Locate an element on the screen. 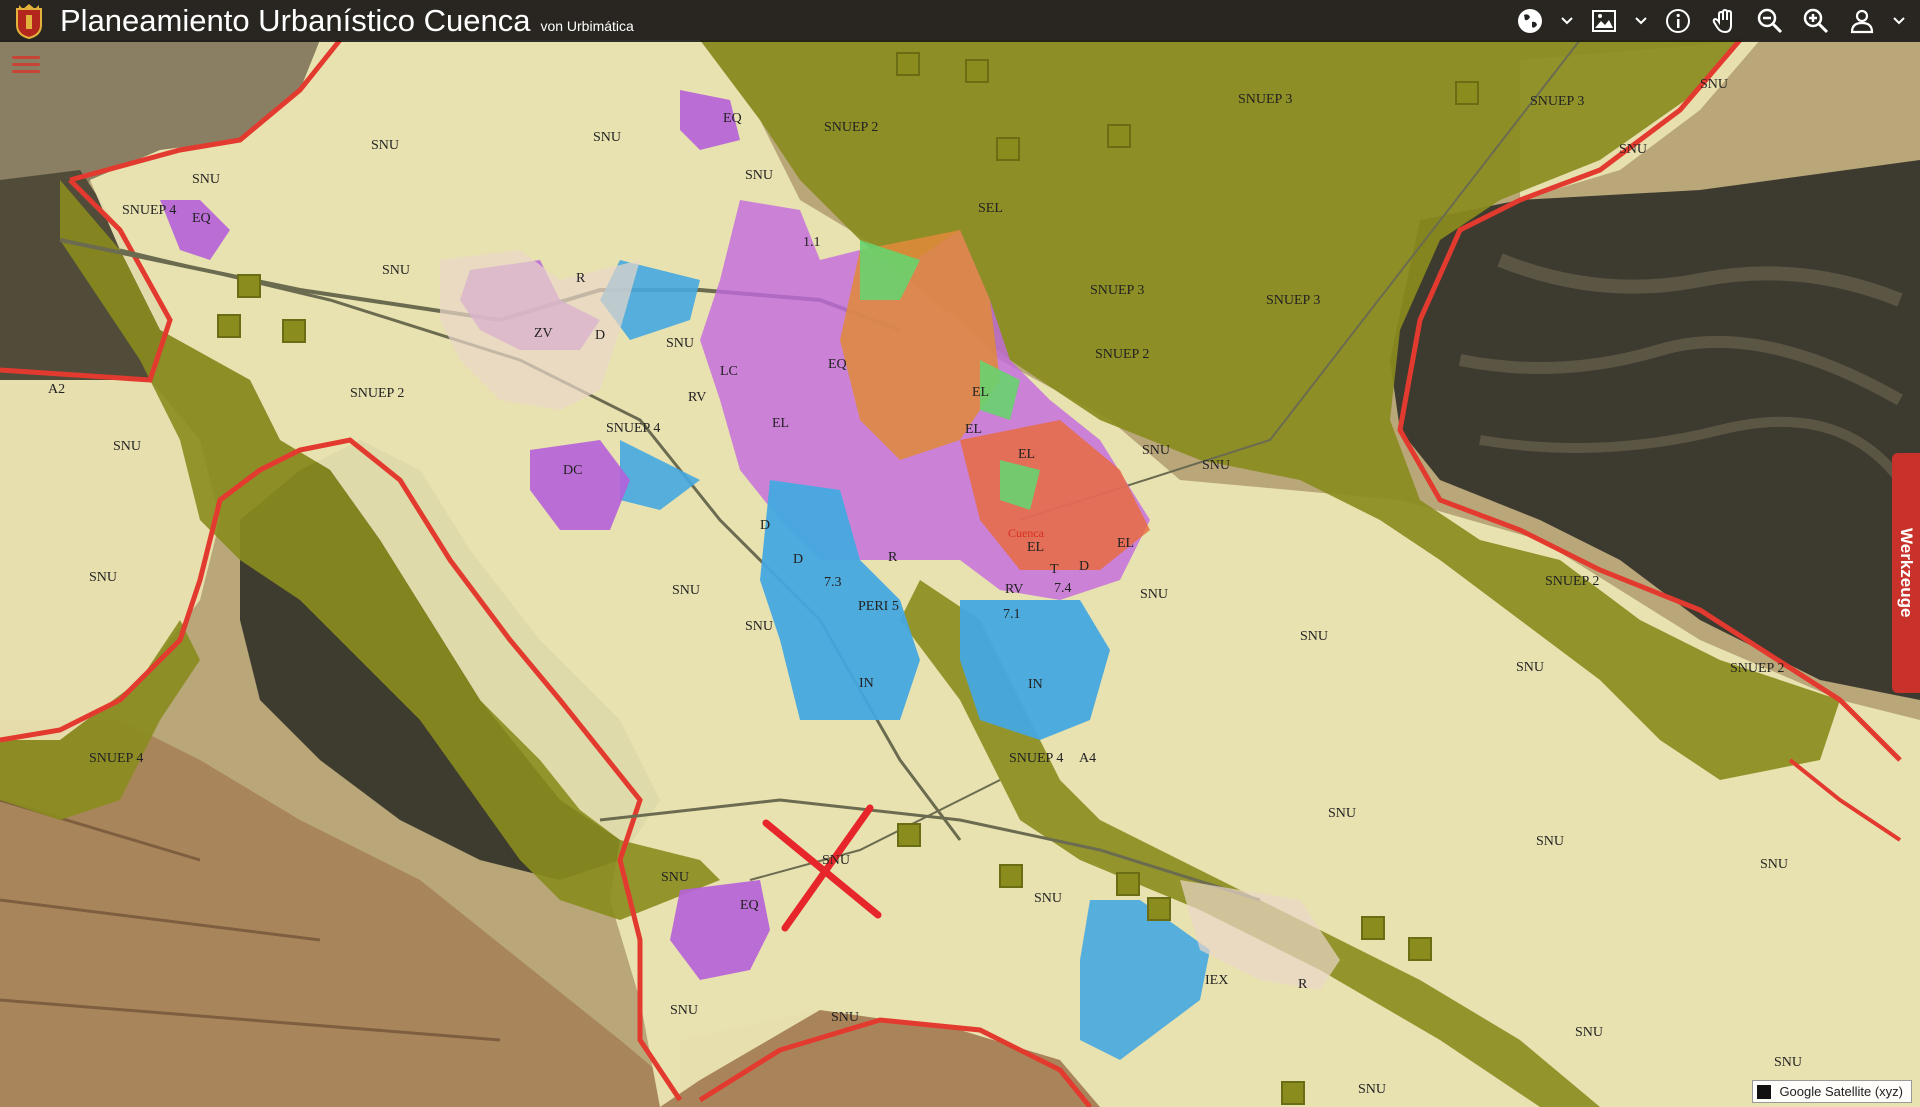 The height and width of the screenshot is (1107, 1920). map-label-t: T is located at coordinates (1054, 569).